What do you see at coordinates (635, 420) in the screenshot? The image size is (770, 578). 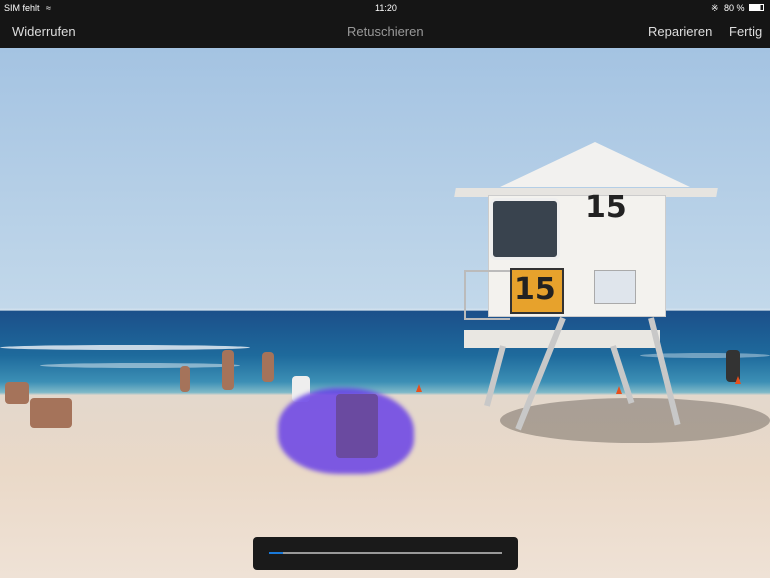 I see `tower-shadow` at bounding box center [635, 420].